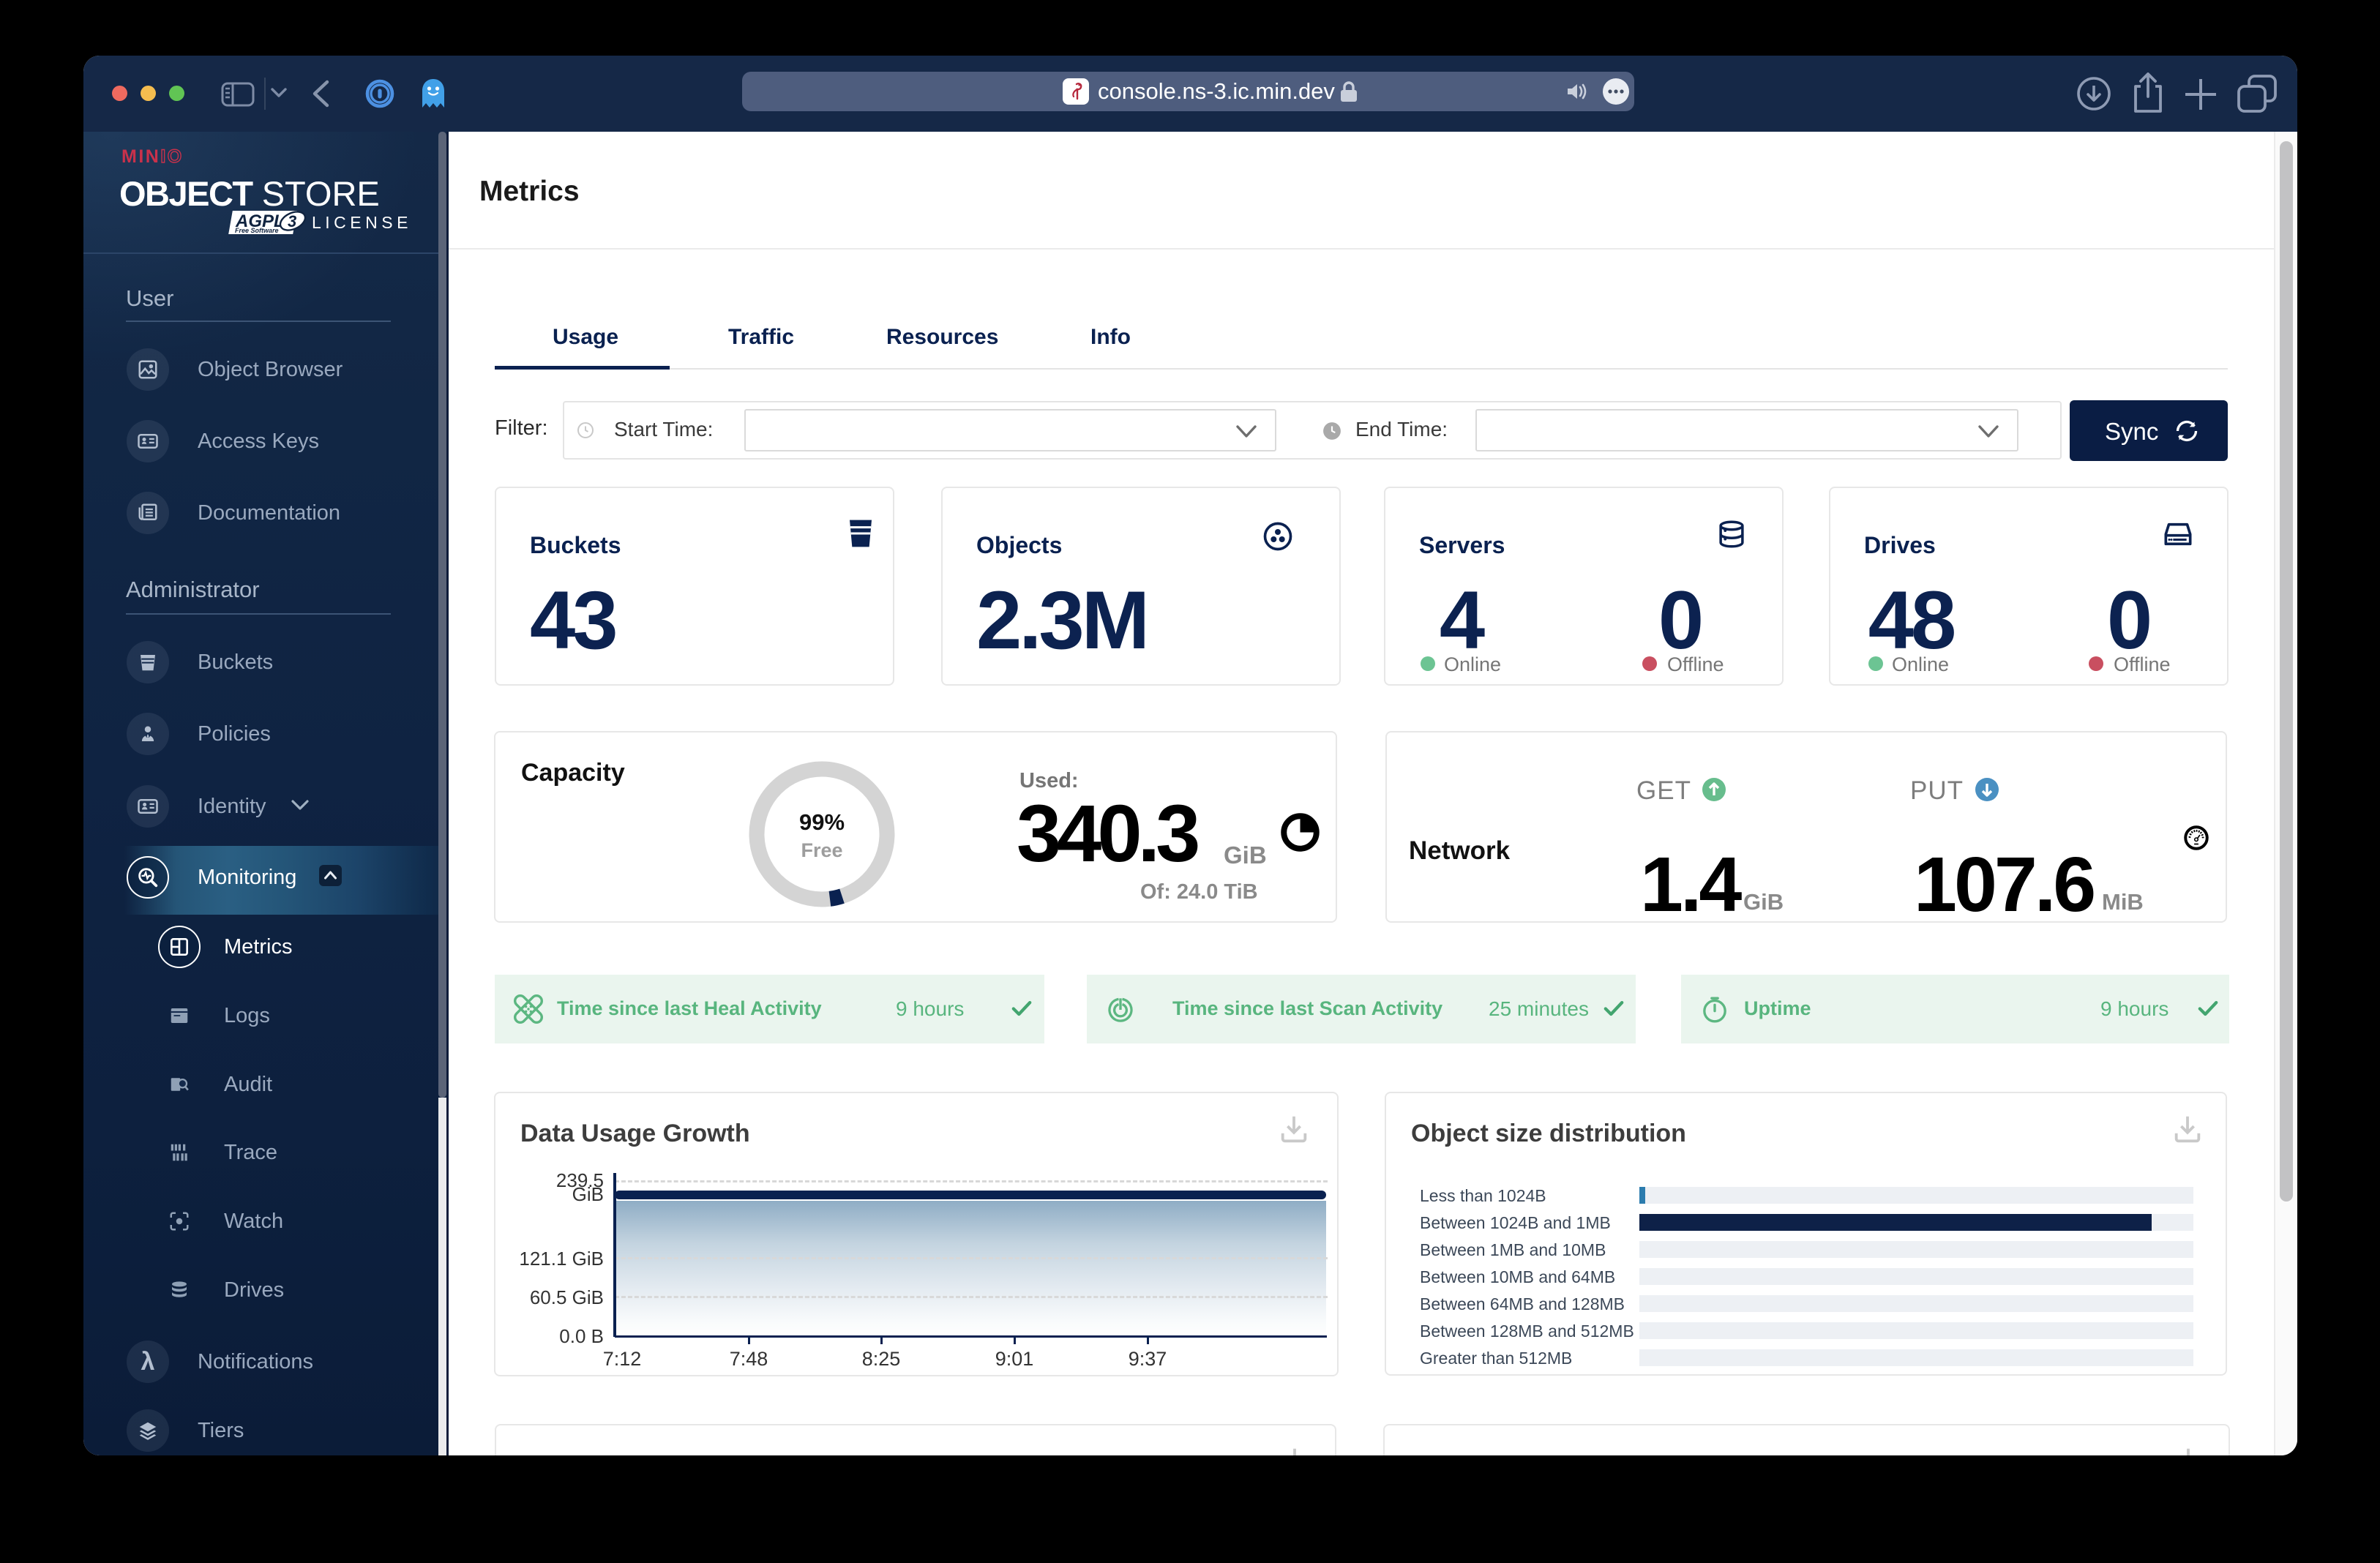 Image resolution: width=2380 pixels, height=1563 pixels. Describe the element at coordinates (292, 221) in the screenshot. I see `svg-text: 3` at that location.